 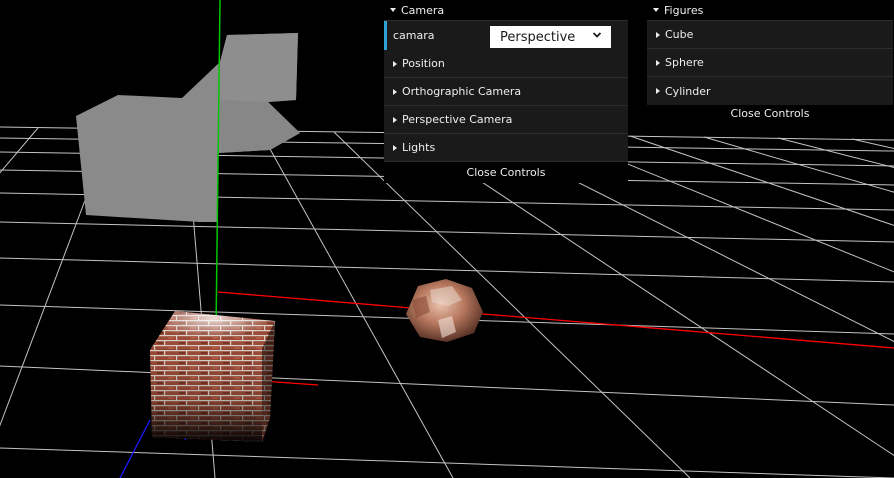 I want to click on folder-position-label: Position, so click(x=423, y=63).